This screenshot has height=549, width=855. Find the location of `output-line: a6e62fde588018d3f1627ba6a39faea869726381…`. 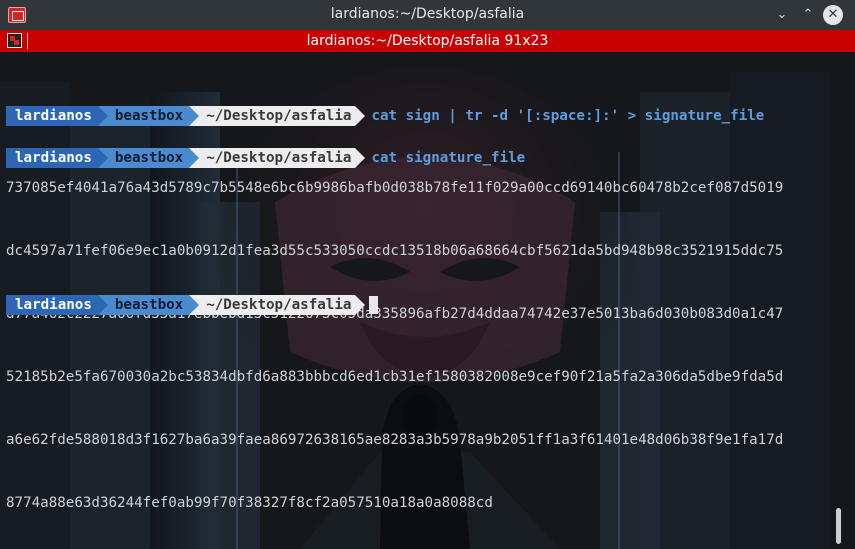

output-line: a6e62fde588018d3f1627ba6a39faea869726381… is located at coordinates (395, 440).